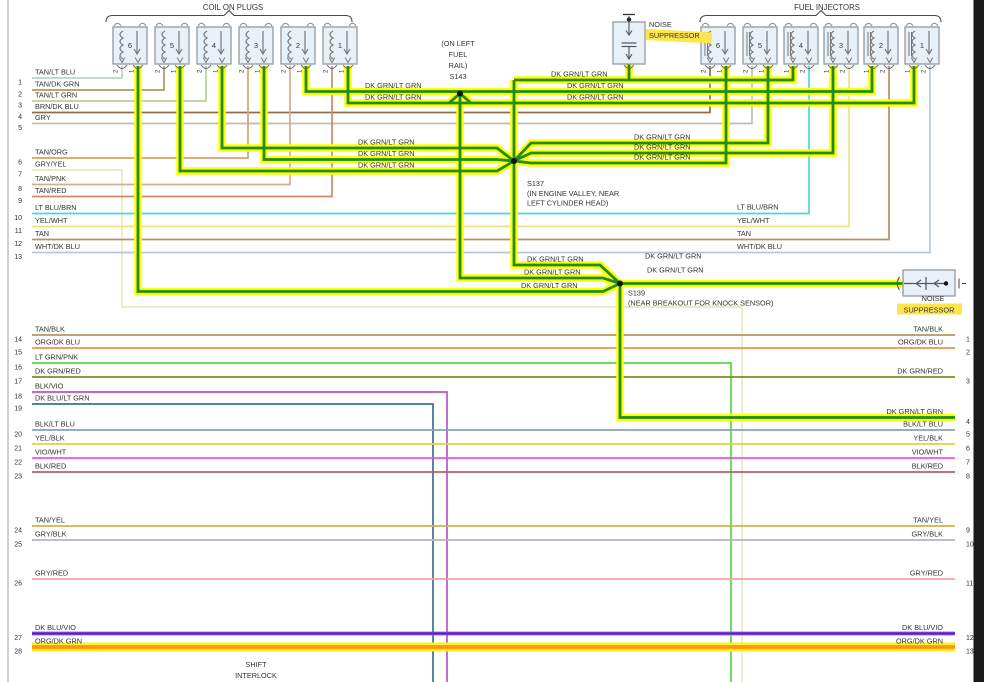 The image size is (984, 682). Describe the element at coordinates (20, 95) in the screenshot. I see `left-pin-number-2: 2` at that location.